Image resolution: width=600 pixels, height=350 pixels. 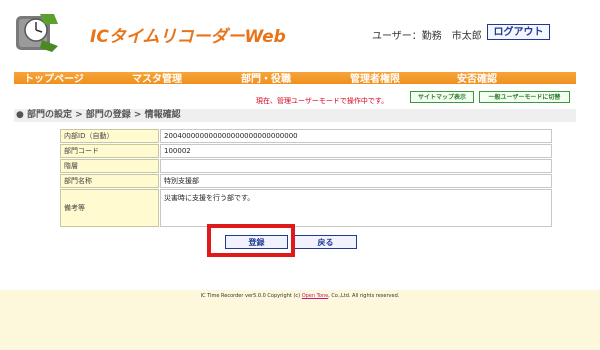 What do you see at coordinates (109, 136) in the screenshot?
I see `row-label: 内部ID（自動）` at bounding box center [109, 136].